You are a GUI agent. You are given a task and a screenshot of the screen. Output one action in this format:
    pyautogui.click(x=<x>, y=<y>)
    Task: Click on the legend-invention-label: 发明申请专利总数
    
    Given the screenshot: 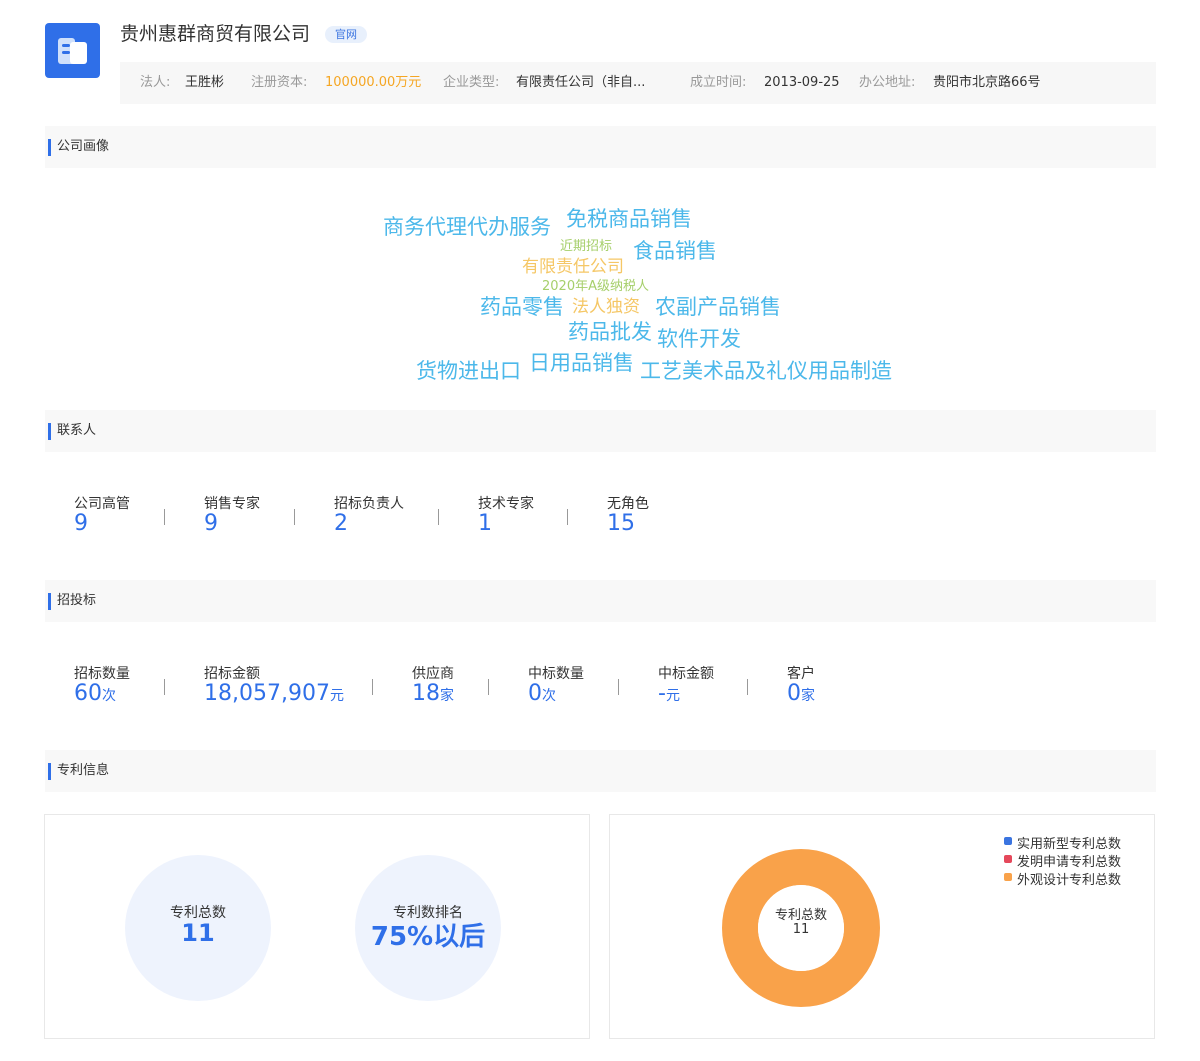 What is the action you would take?
    pyautogui.click(x=1069, y=860)
    